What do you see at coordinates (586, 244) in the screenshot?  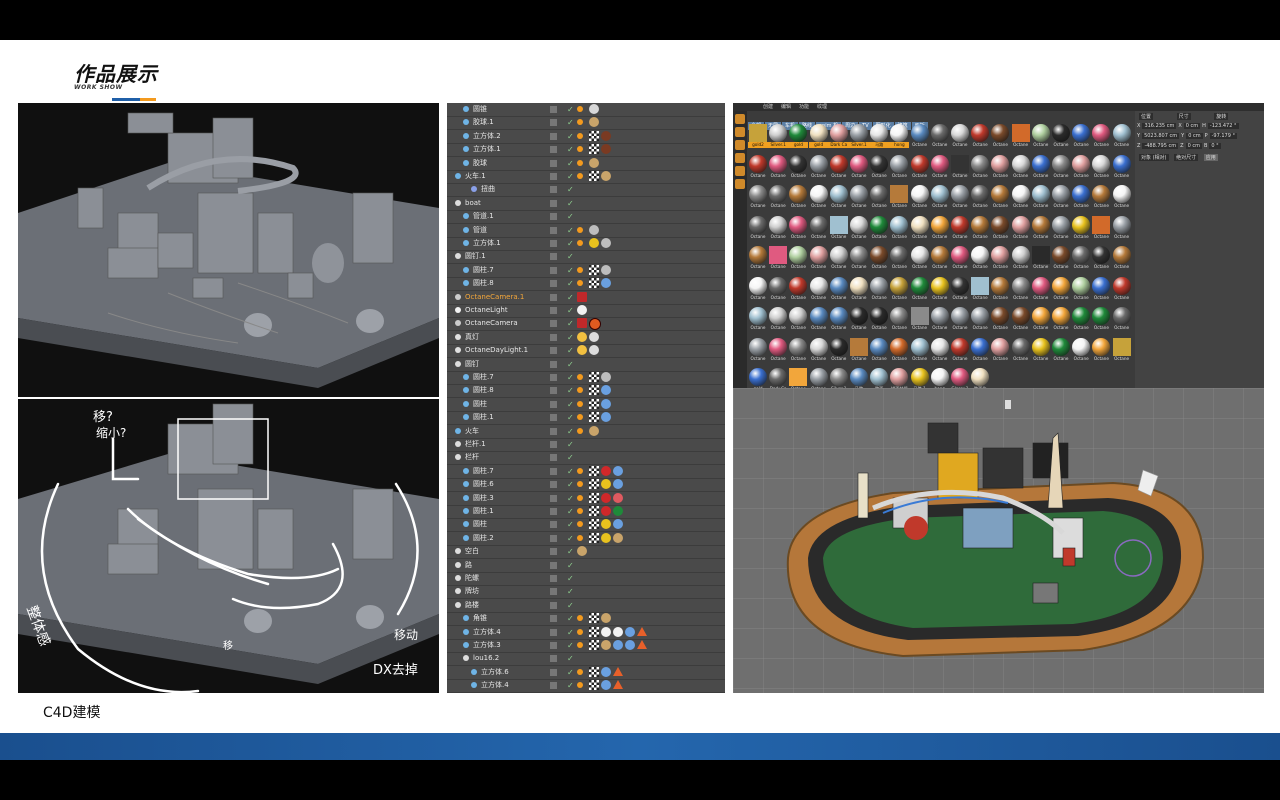 I see `object-row: 立方体.1 ✓` at bounding box center [586, 244].